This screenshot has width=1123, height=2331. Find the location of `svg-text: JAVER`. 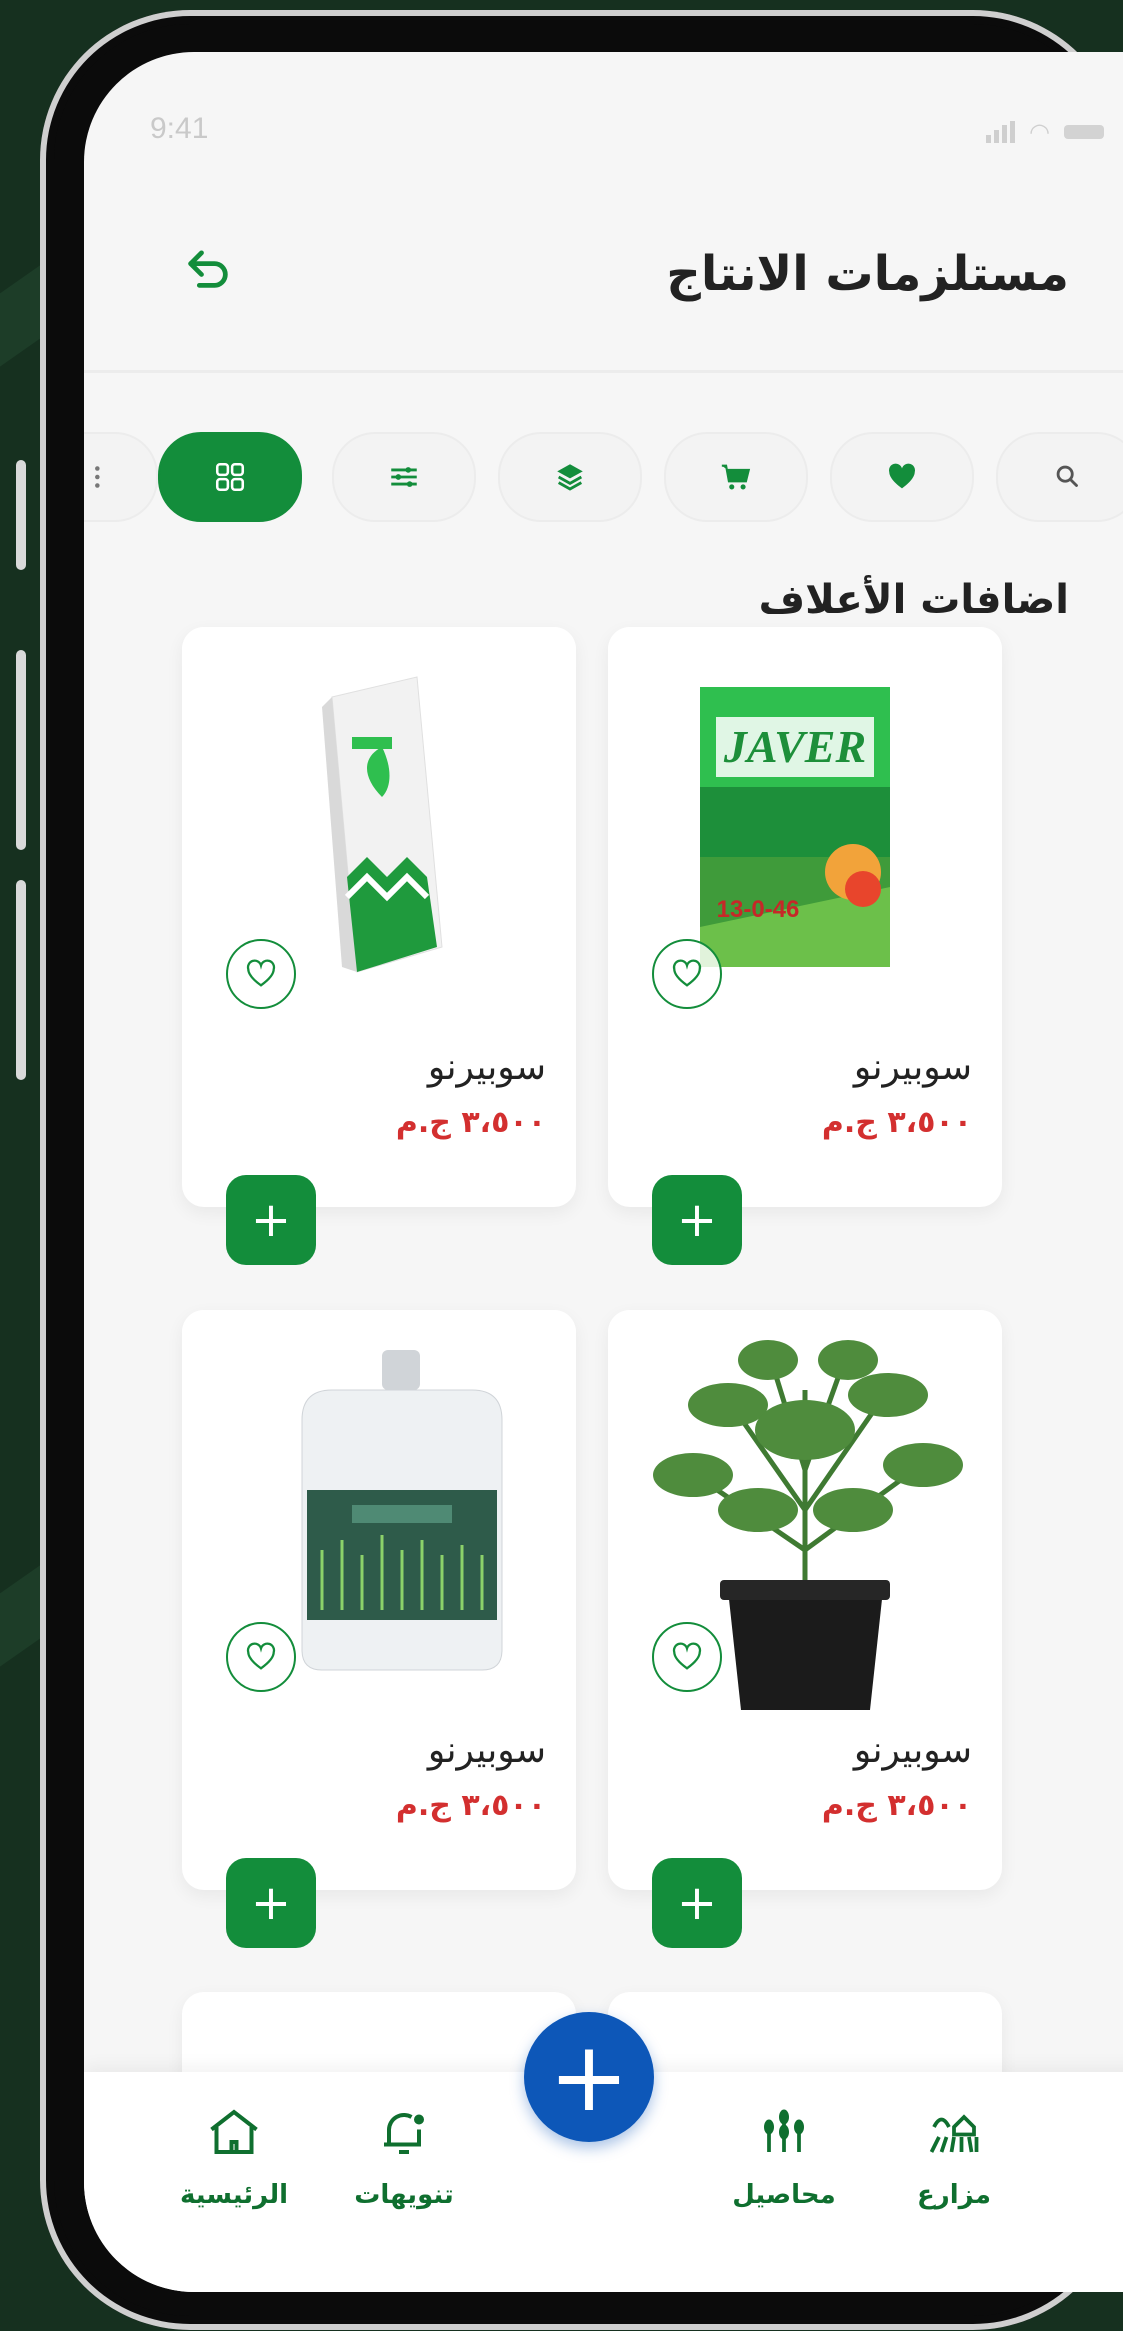

svg-text: JAVER is located at coordinates (794, 746).